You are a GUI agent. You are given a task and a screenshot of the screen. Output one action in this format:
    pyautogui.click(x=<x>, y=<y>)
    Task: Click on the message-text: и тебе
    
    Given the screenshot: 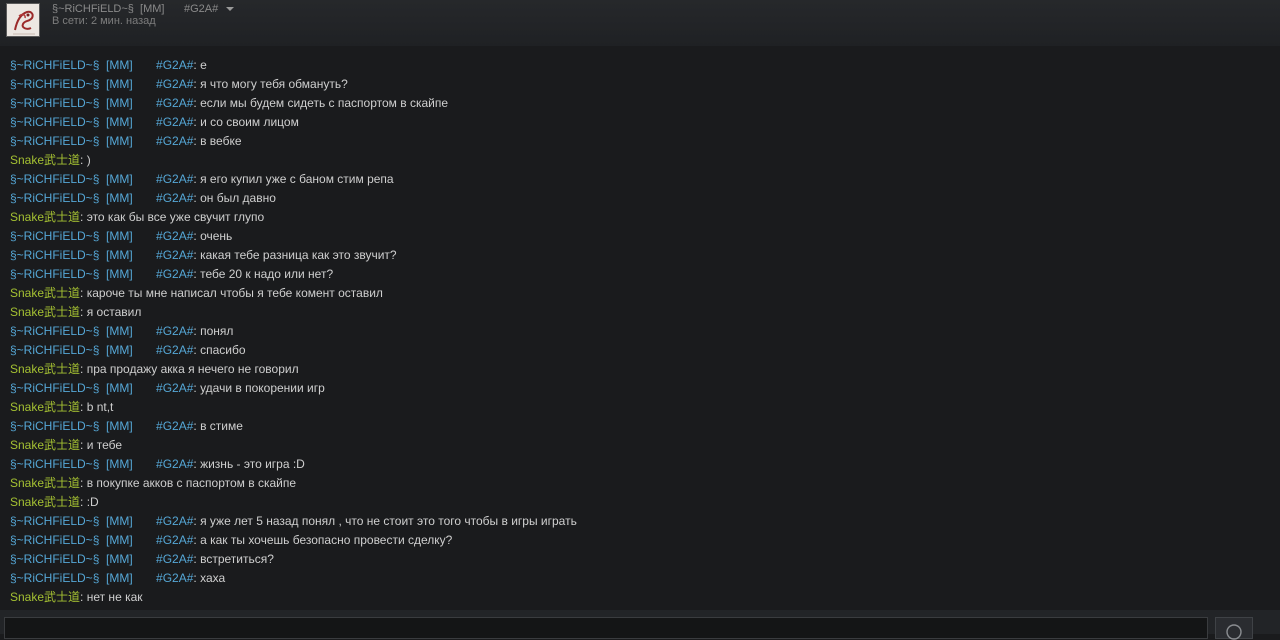 What is the action you would take?
    pyautogui.click(x=104, y=445)
    